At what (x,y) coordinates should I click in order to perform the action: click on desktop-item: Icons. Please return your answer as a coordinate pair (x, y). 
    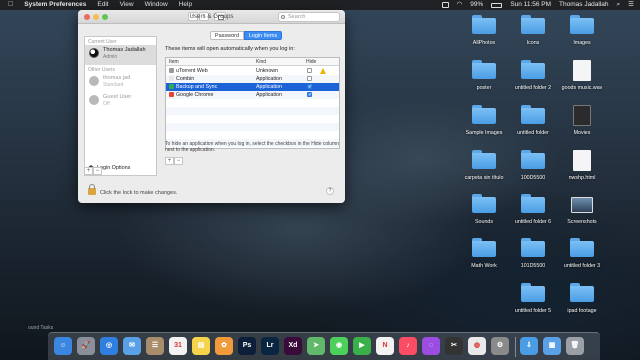
    Looking at the image, I should click on (533, 37).